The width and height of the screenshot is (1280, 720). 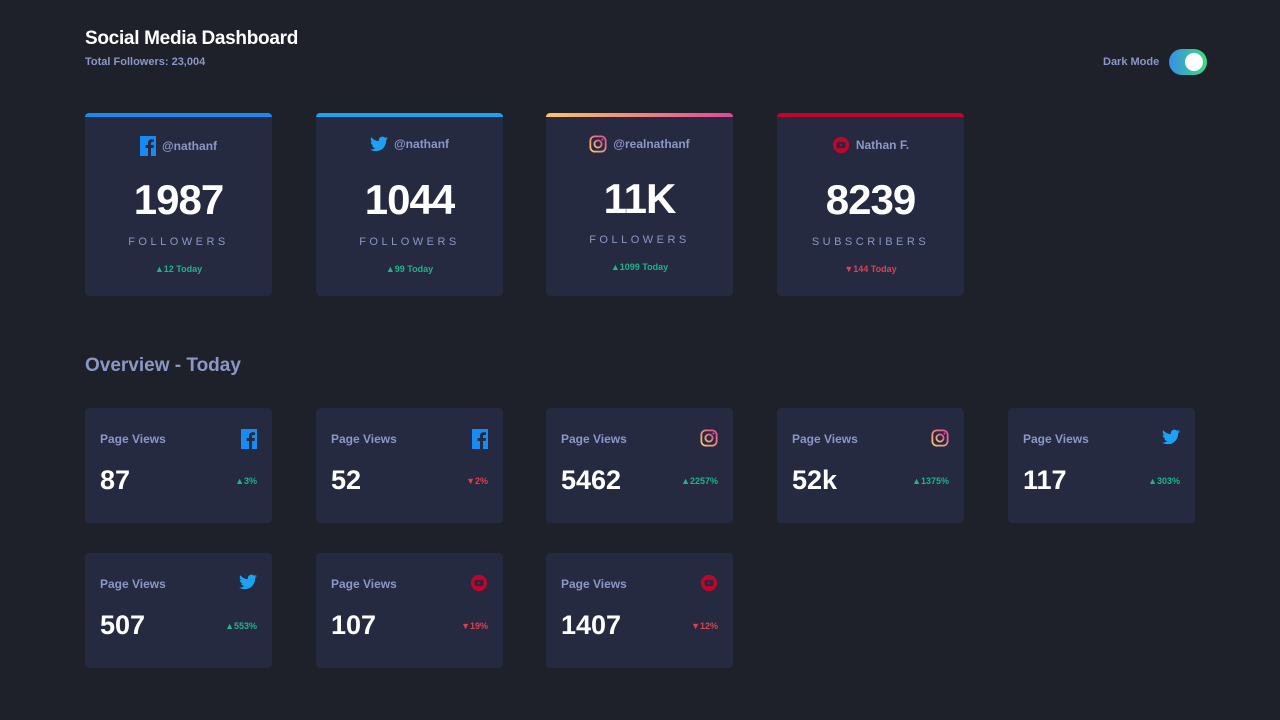 What do you see at coordinates (178, 465) in the screenshot?
I see `overview-card-facebook-page-views: Page Views 87 ▲3%` at bounding box center [178, 465].